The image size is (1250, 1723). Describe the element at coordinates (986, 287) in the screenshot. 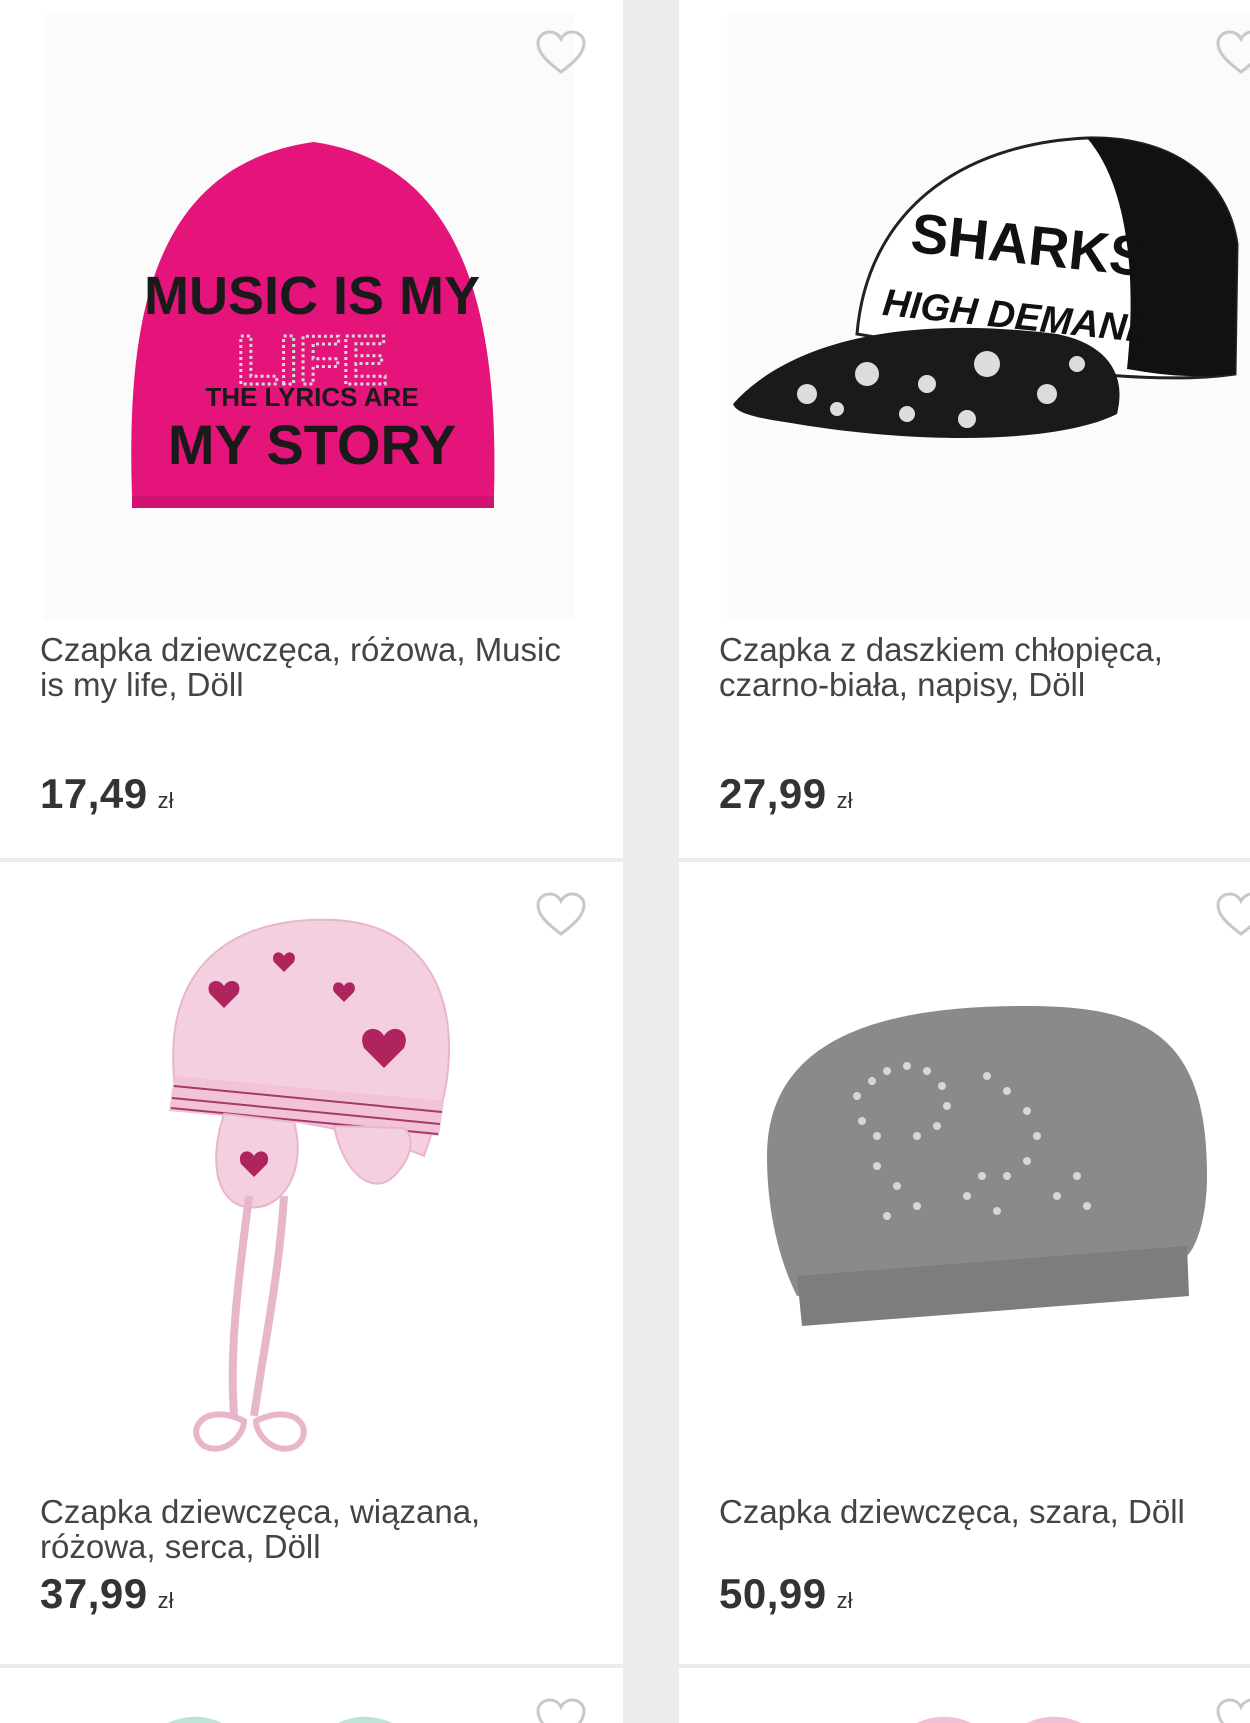

I see `black-white-cap-image: SHARKS HIGH DEMAND` at that location.